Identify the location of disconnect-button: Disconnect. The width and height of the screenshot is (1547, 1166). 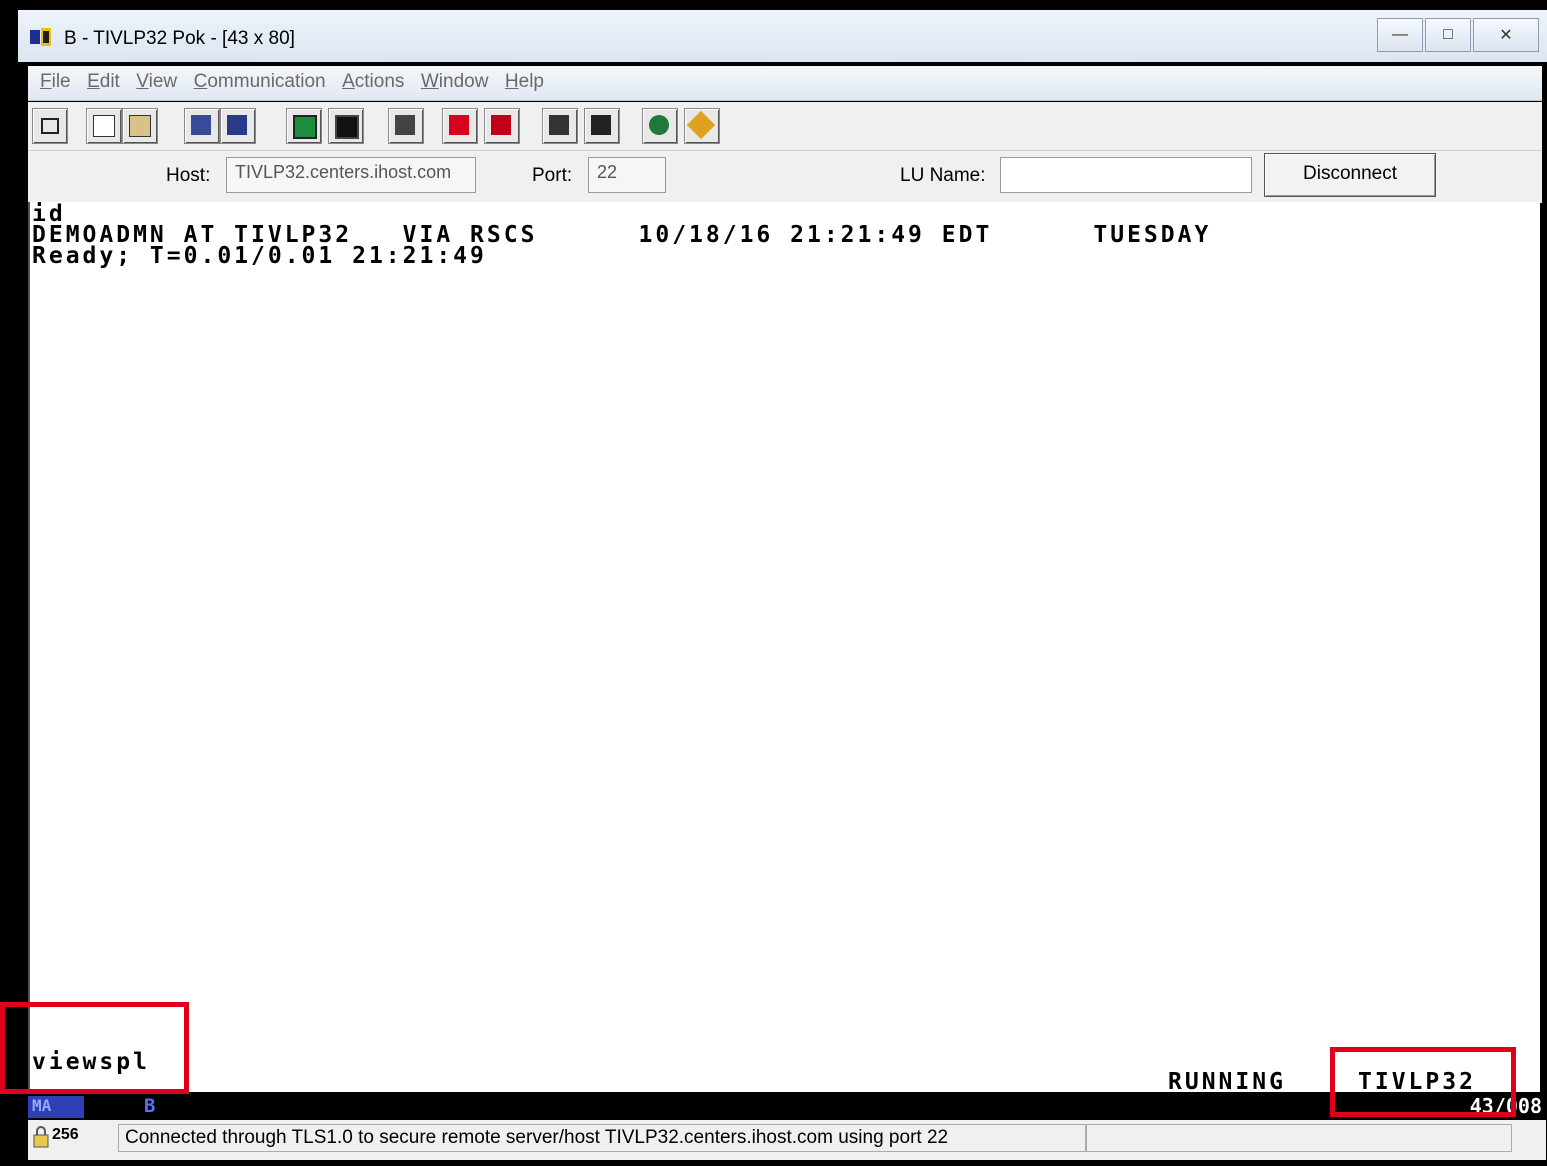
(1350, 175).